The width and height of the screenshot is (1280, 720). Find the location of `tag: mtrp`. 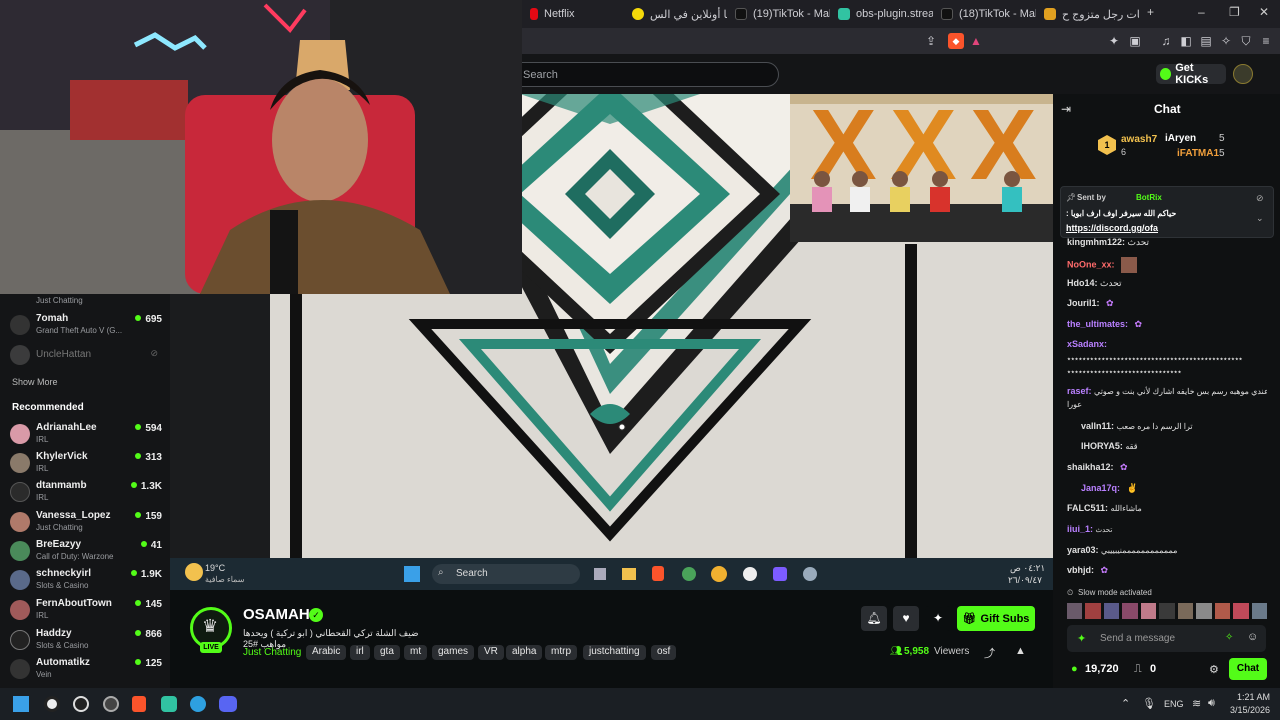

tag: mtrp is located at coordinates (561, 652).